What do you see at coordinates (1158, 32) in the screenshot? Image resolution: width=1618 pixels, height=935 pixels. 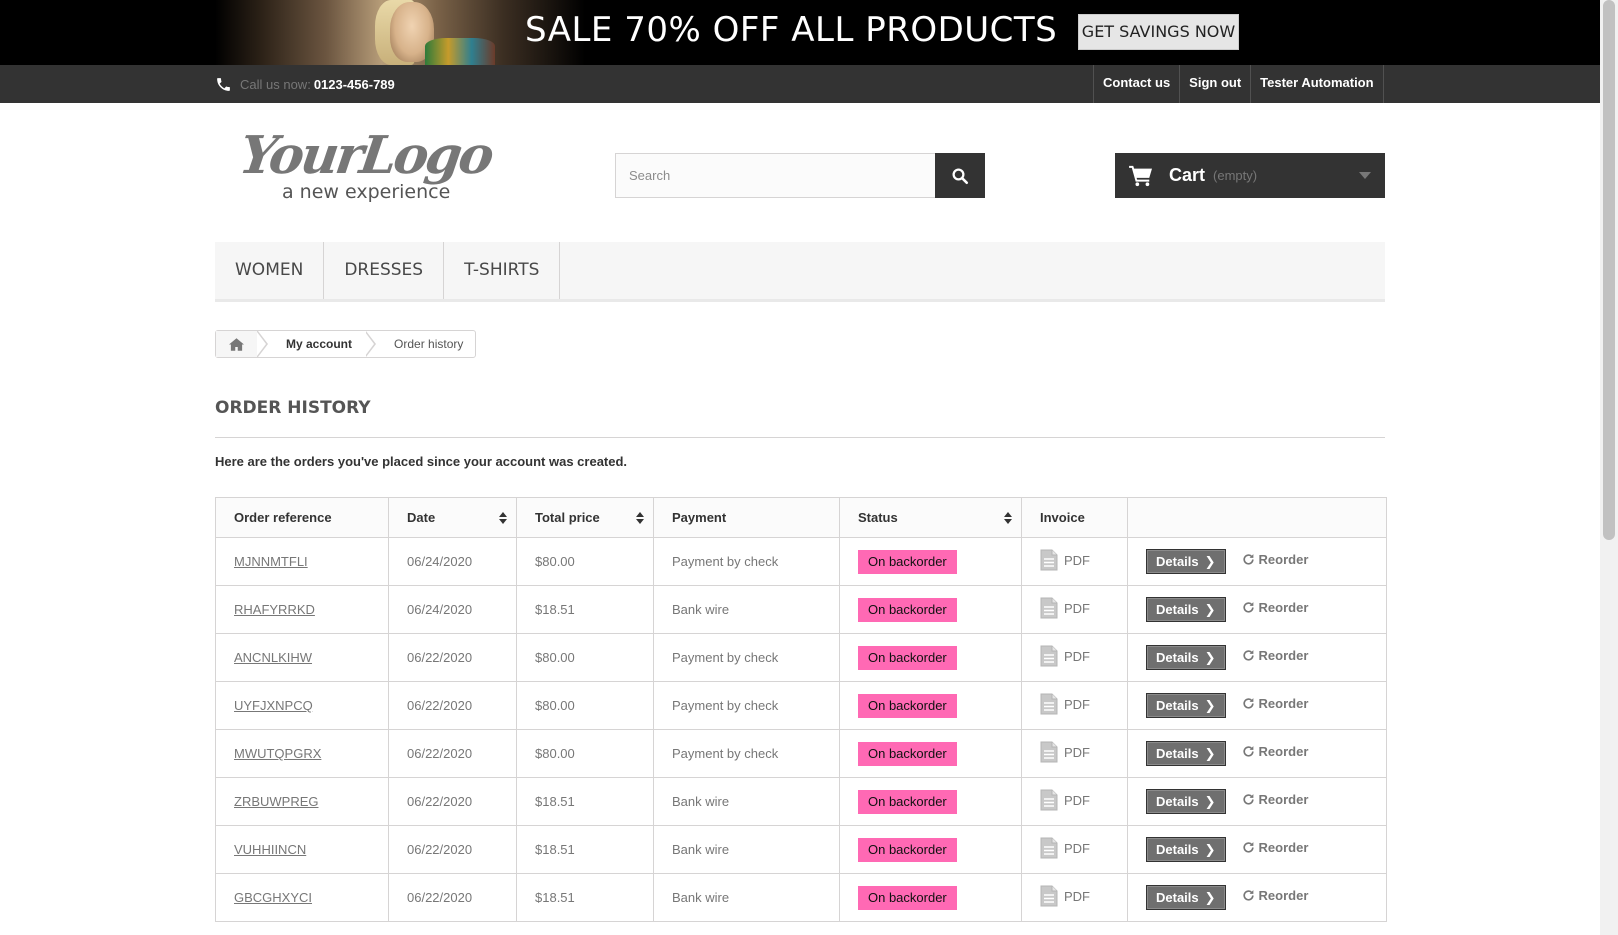 I see `get-savings-button: GET SAVINGS NOW` at bounding box center [1158, 32].